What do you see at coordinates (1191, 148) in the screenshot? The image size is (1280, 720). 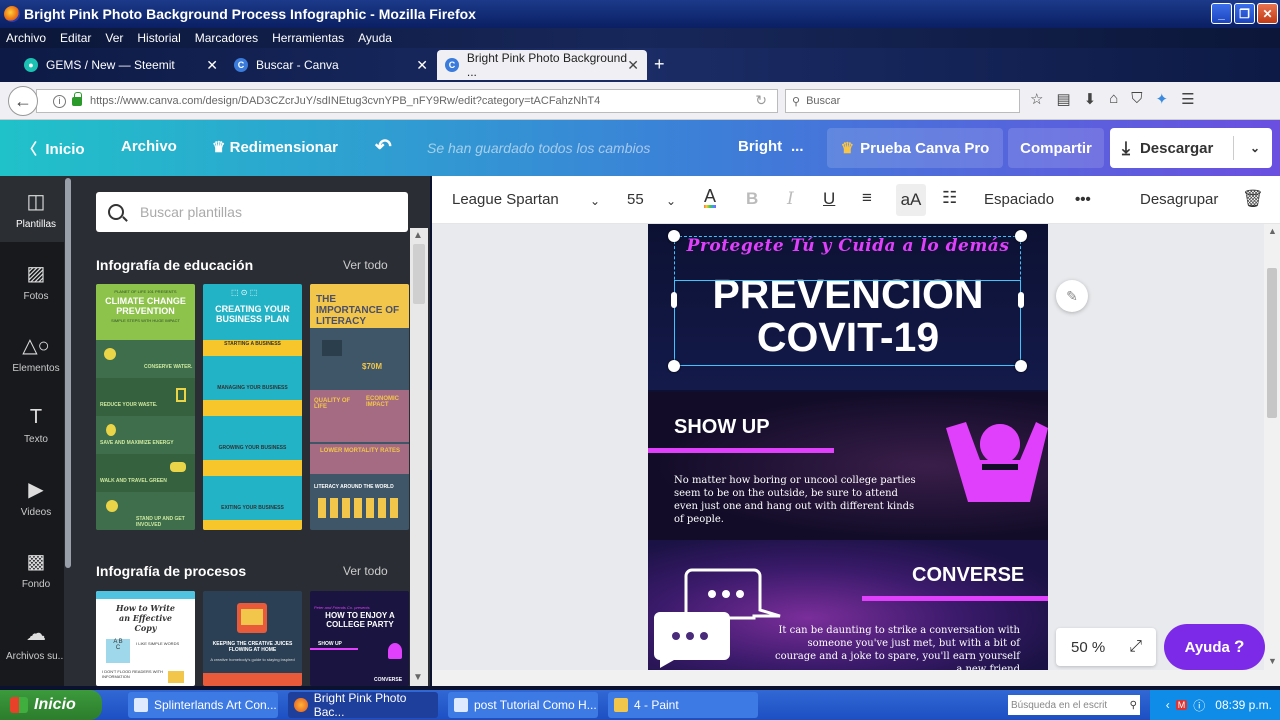 I see `download-button: ⤓ Descargar ⌄` at bounding box center [1191, 148].